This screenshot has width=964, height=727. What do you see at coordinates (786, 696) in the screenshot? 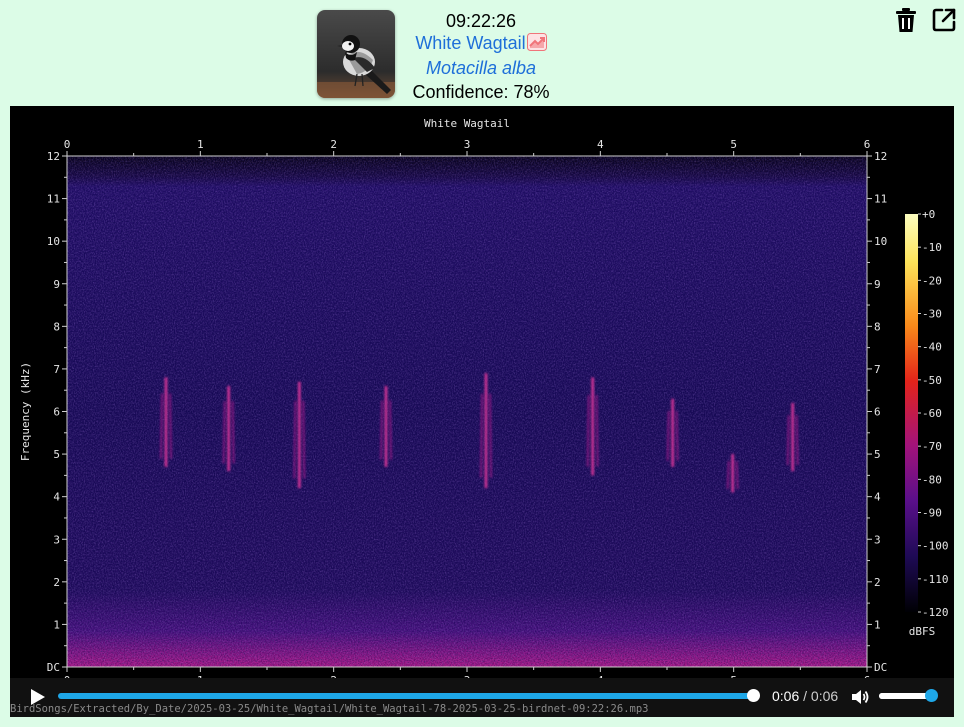
I see `current-time: 0:06` at bounding box center [786, 696].